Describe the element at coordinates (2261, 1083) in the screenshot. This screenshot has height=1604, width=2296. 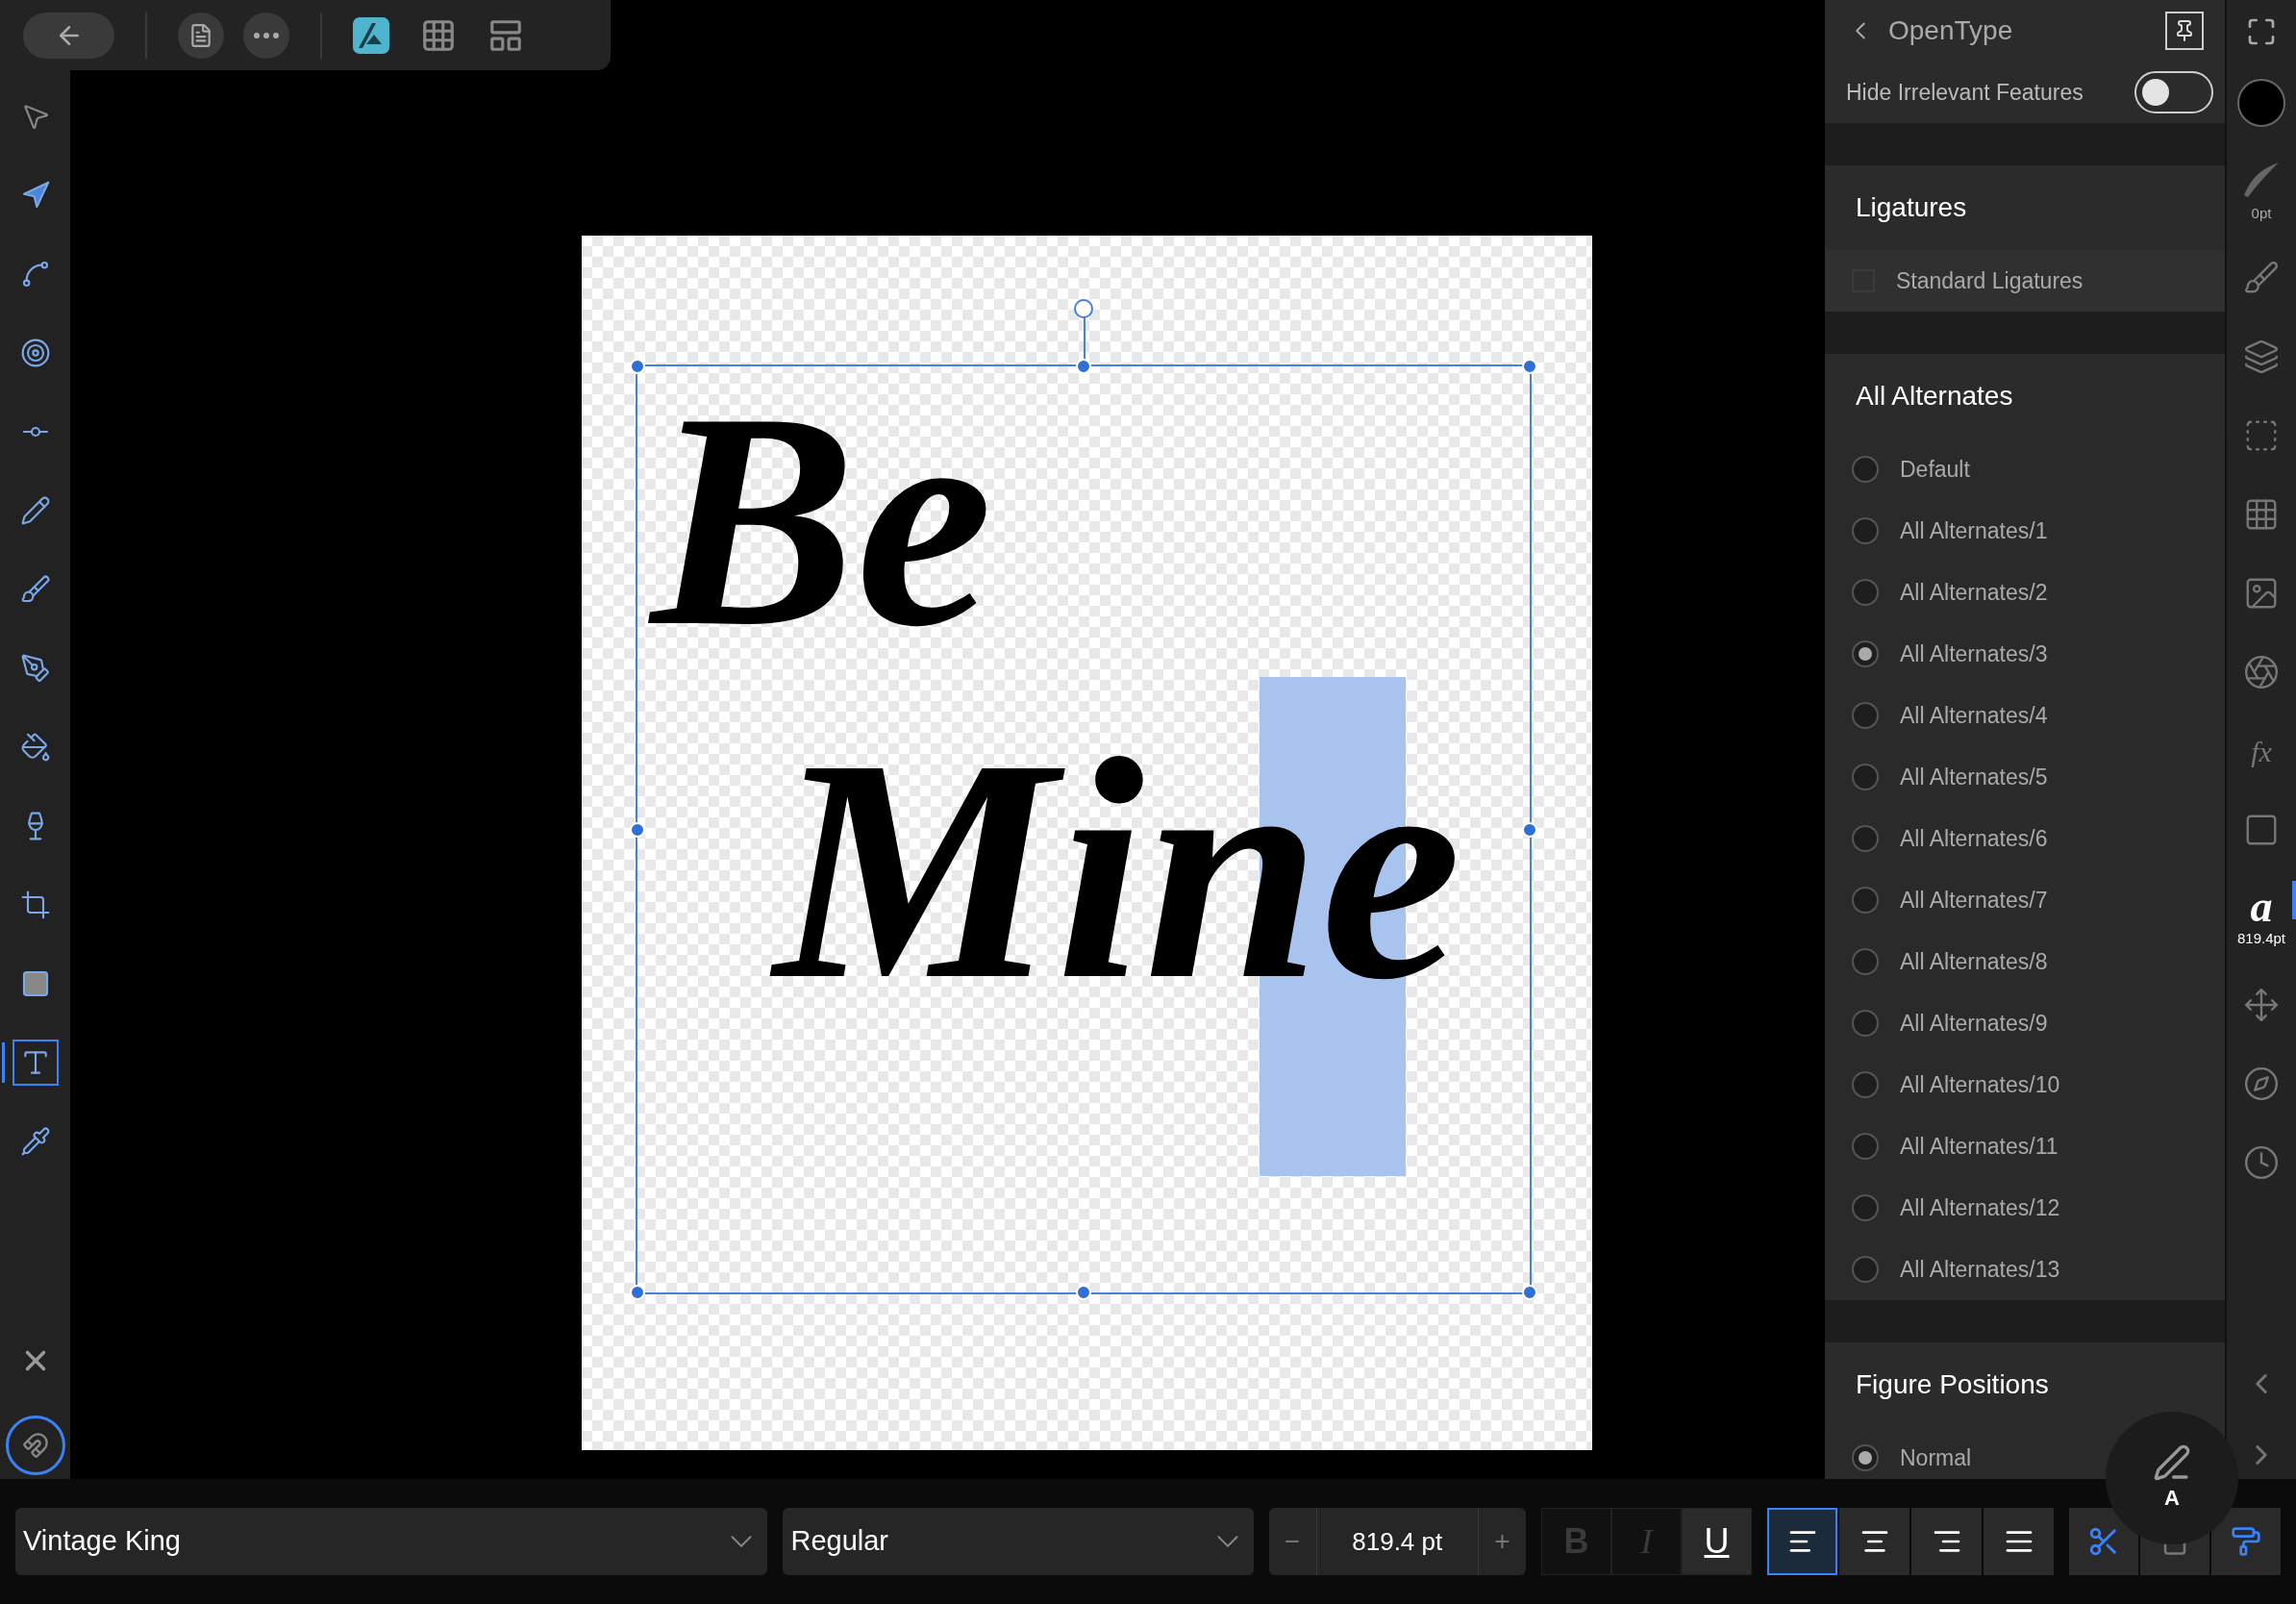
I see `compass-icon` at that location.